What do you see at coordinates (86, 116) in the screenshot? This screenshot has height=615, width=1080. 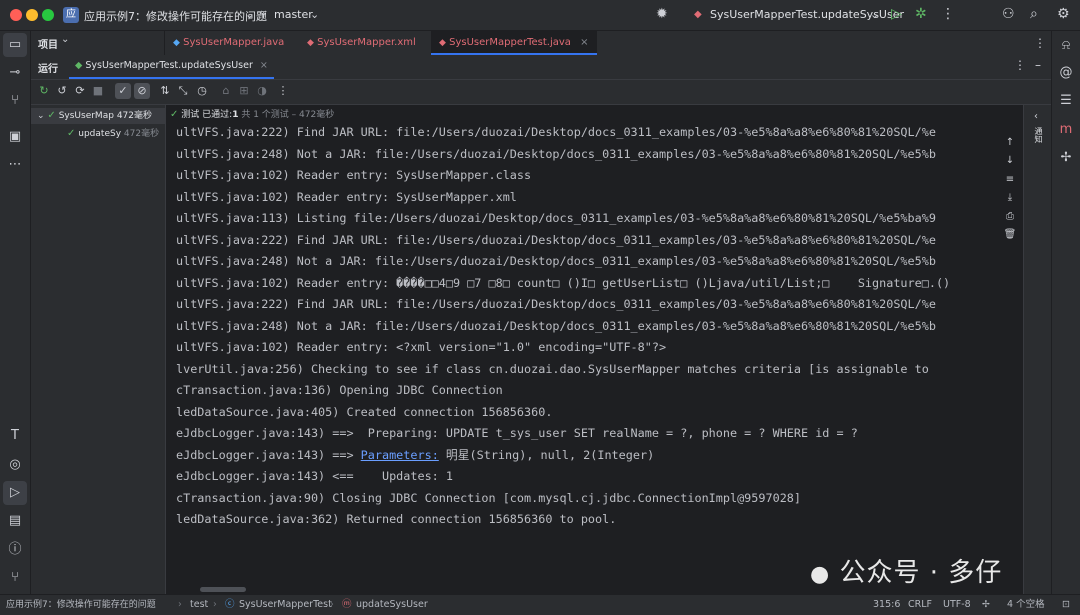 I see `tree-node-name: SysUserMap` at bounding box center [86, 116].